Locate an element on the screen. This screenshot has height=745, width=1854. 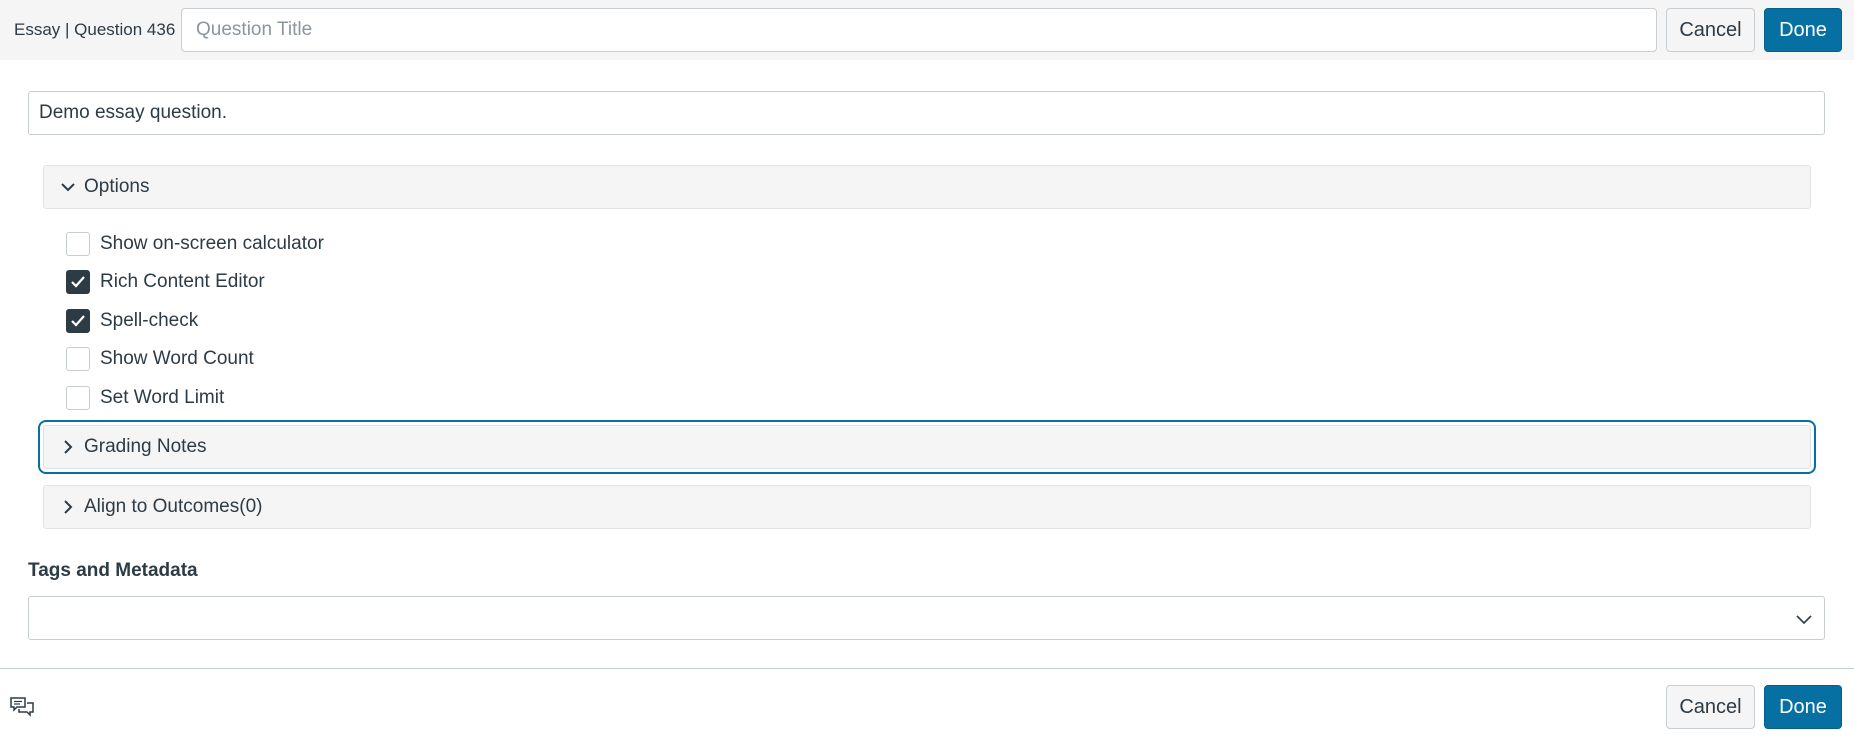
checkbox-set-word-limit is located at coordinates (78, 398).